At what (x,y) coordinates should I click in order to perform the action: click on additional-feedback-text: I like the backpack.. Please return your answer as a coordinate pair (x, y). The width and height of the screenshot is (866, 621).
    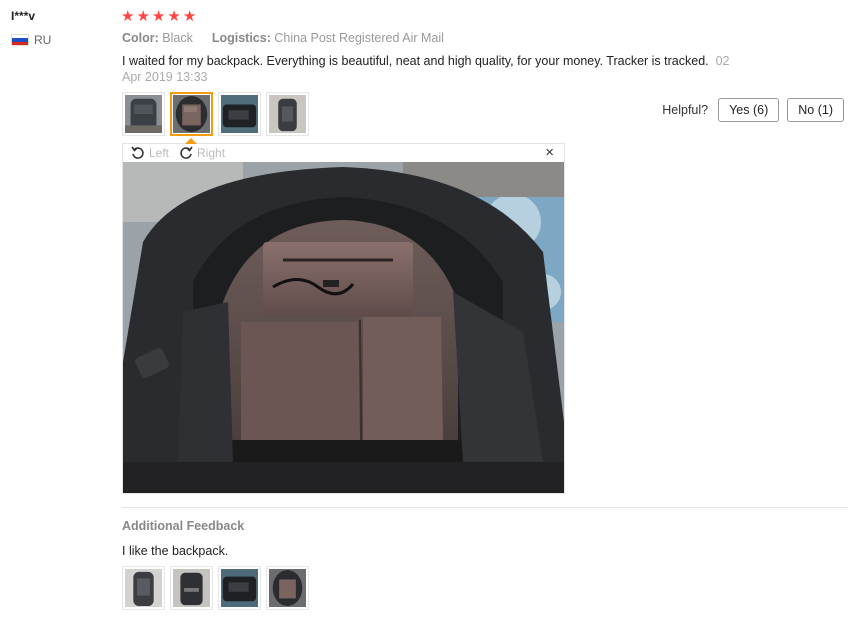
    Looking at the image, I should click on (175, 551).